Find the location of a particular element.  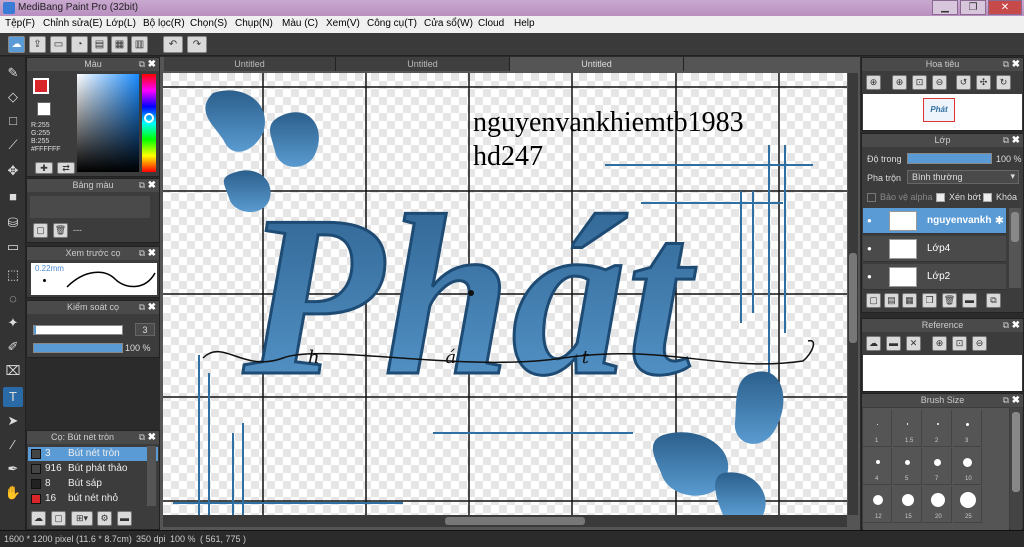

hue-handle is located at coordinates (149, 118).